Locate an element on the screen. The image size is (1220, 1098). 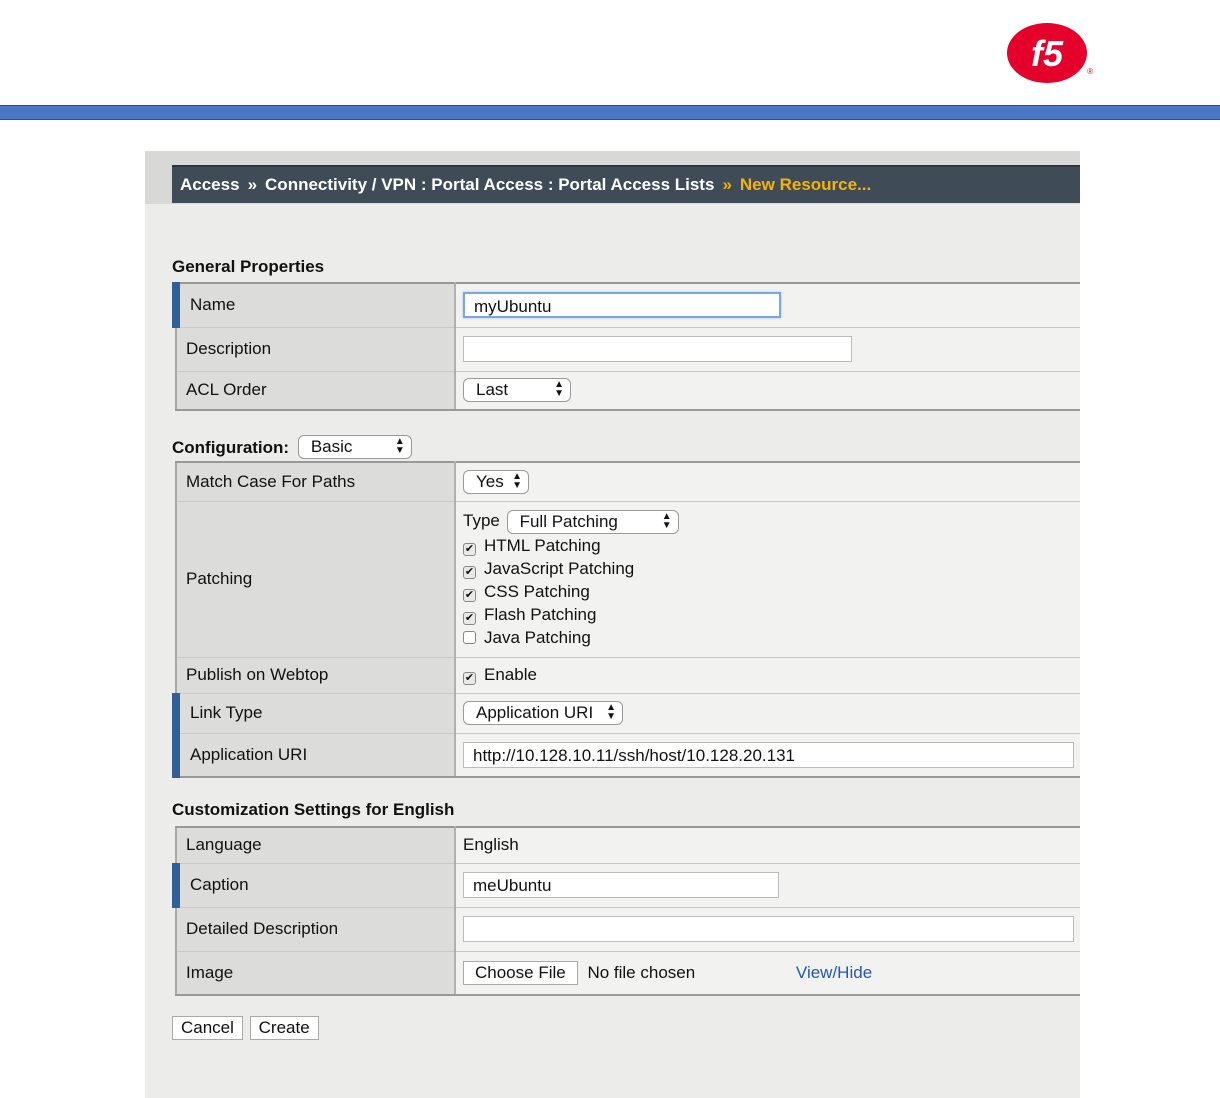
configuration-select: Basic ▲ ▼ is located at coordinates (354, 447).